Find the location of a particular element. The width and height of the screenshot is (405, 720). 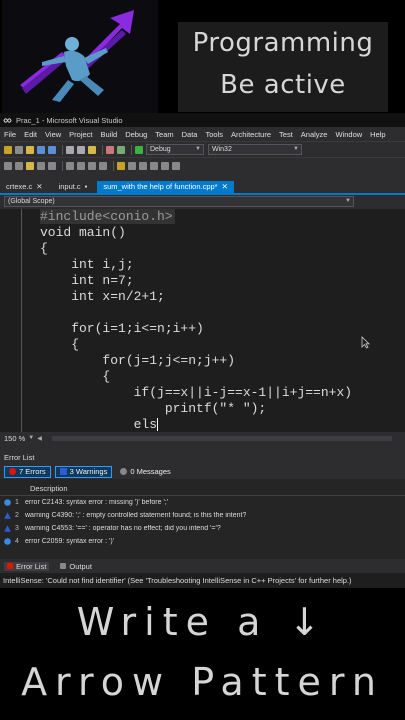

menu-architecture: Architecture is located at coordinates (251, 134).